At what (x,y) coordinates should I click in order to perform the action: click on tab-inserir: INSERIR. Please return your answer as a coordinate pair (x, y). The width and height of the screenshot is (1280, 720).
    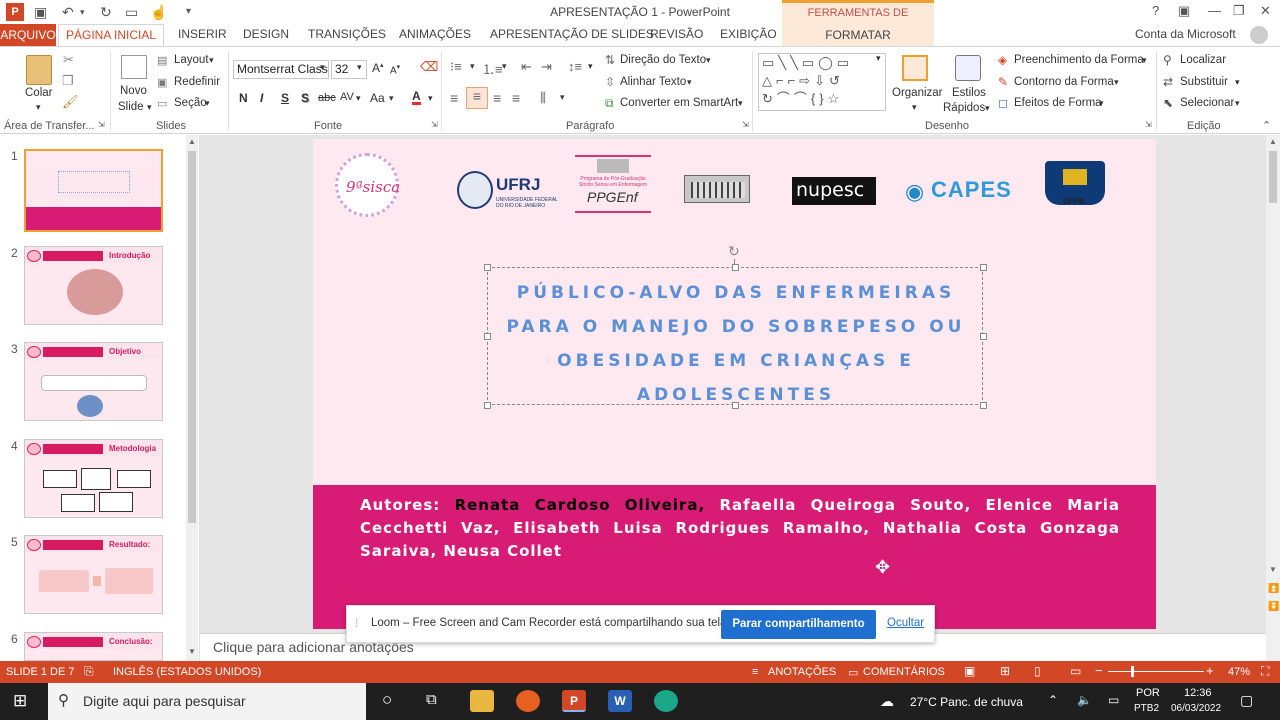
    Looking at the image, I should click on (202, 34).